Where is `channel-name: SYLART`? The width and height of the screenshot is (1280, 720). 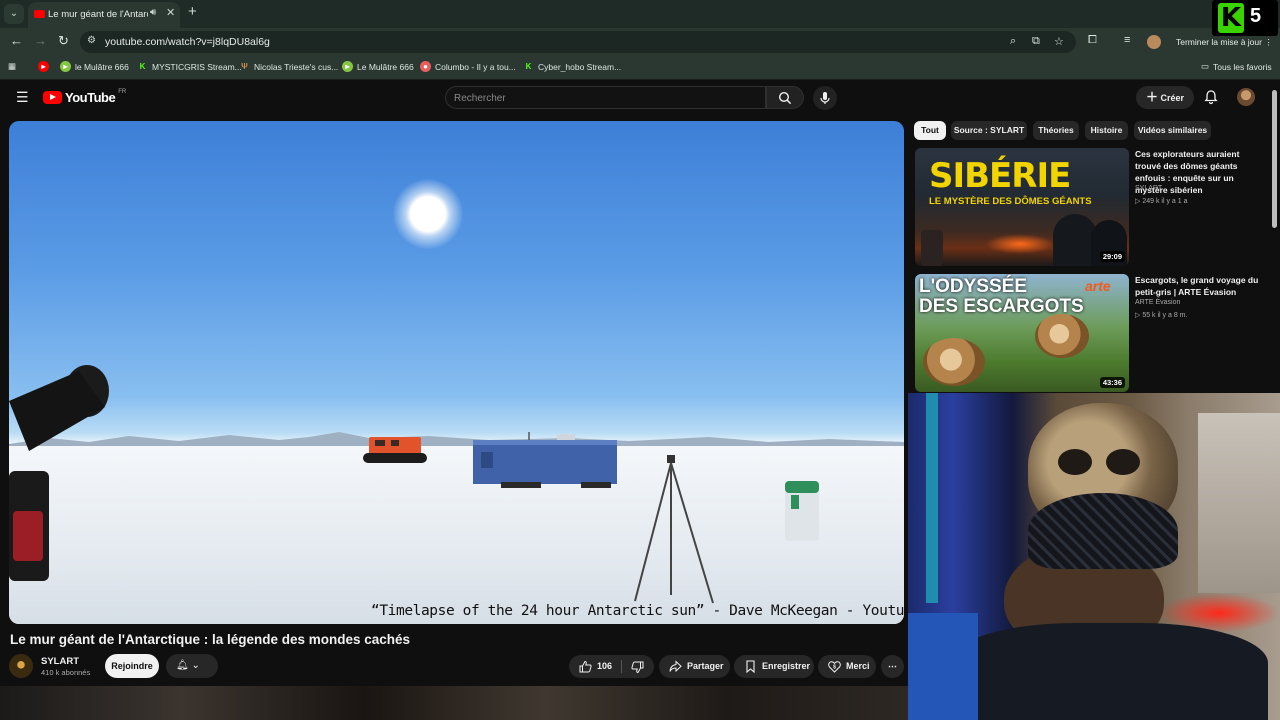
channel-name: SYLART is located at coordinates (60, 661).